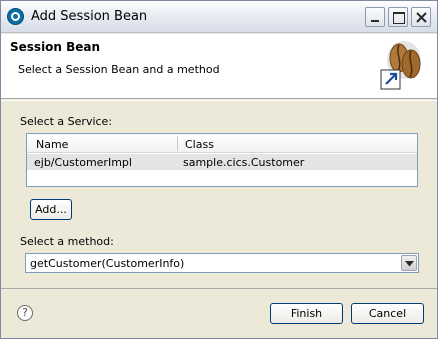  Describe the element at coordinates (15, 16) in the screenshot. I see `app-icon` at that location.